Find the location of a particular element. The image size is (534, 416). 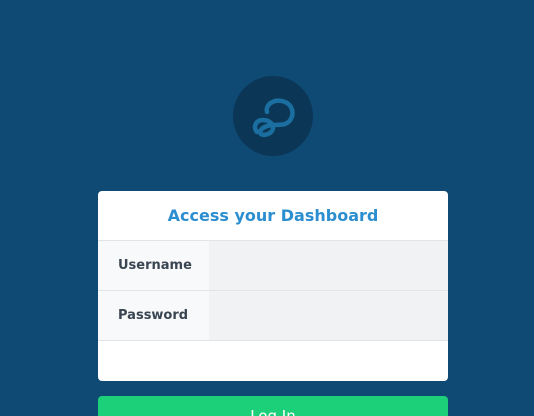

login-title: Access your Dashboard is located at coordinates (273, 216).